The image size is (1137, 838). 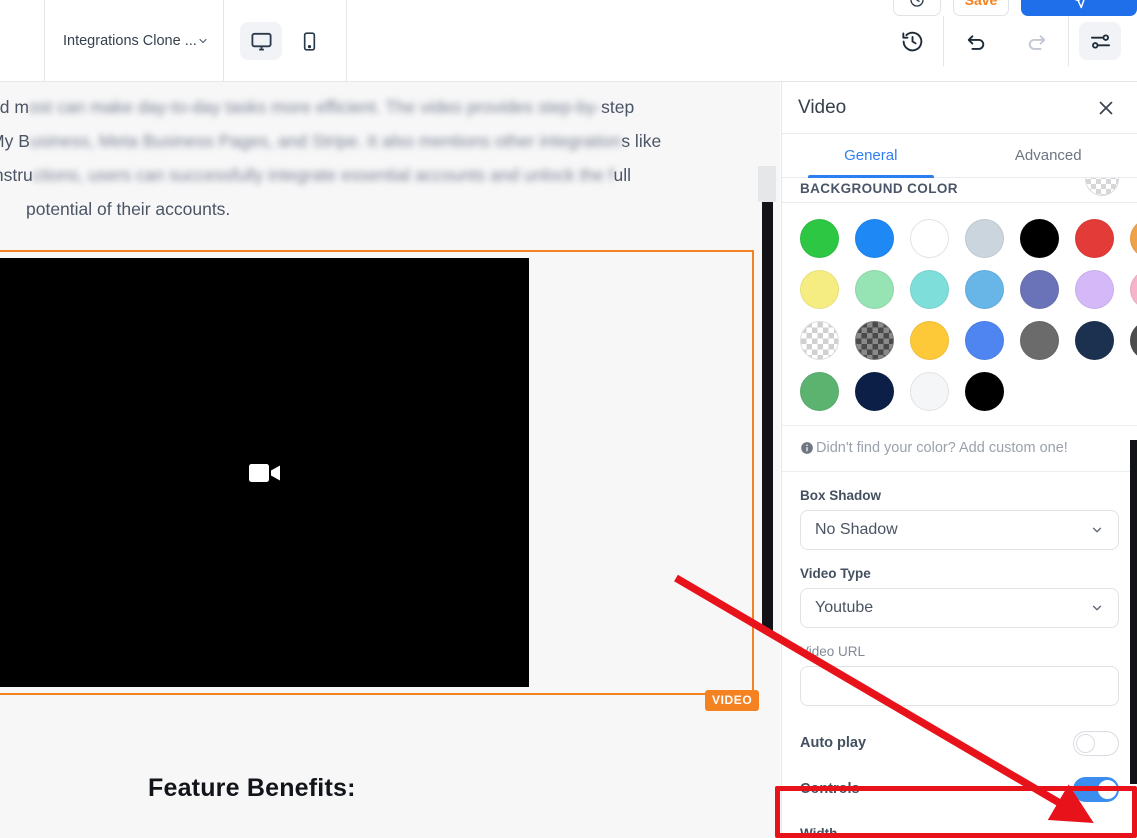 I want to click on swatch-turquoise, so click(x=929, y=289).